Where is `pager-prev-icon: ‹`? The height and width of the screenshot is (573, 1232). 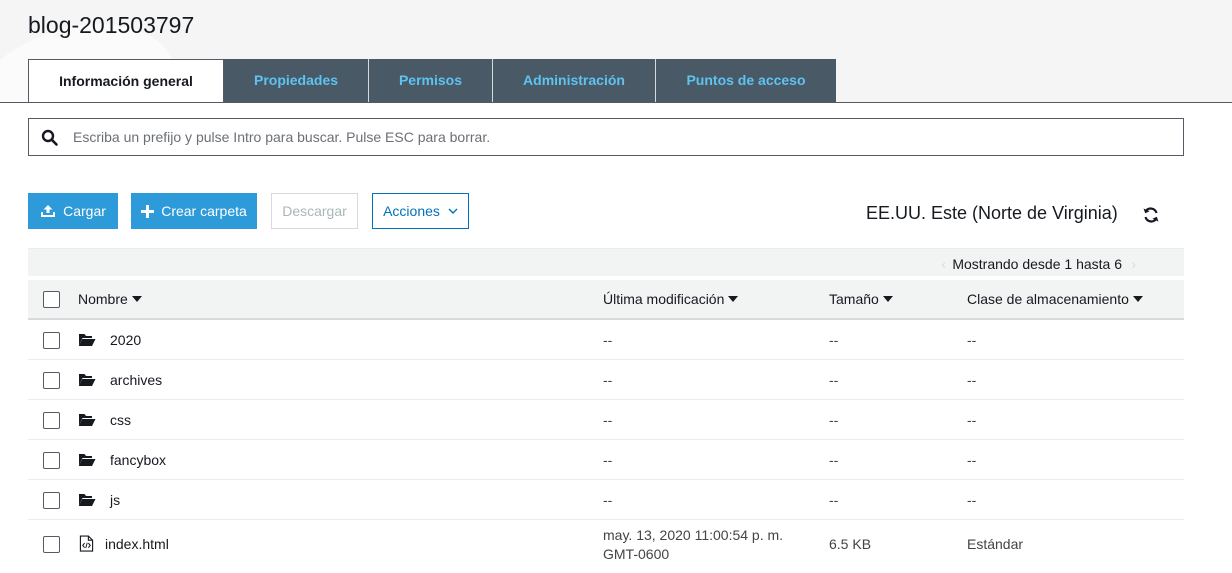
pager-prev-icon: ‹ is located at coordinates (943, 264).